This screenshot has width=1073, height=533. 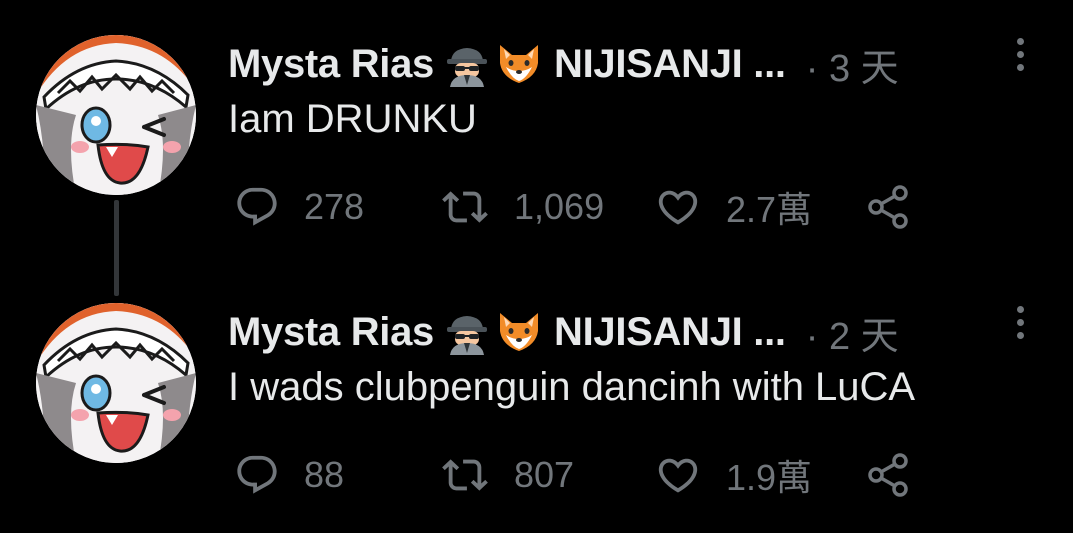 What do you see at coordinates (299, 207) in the screenshot?
I see `reply-button: 278` at bounding box center [299, 207].